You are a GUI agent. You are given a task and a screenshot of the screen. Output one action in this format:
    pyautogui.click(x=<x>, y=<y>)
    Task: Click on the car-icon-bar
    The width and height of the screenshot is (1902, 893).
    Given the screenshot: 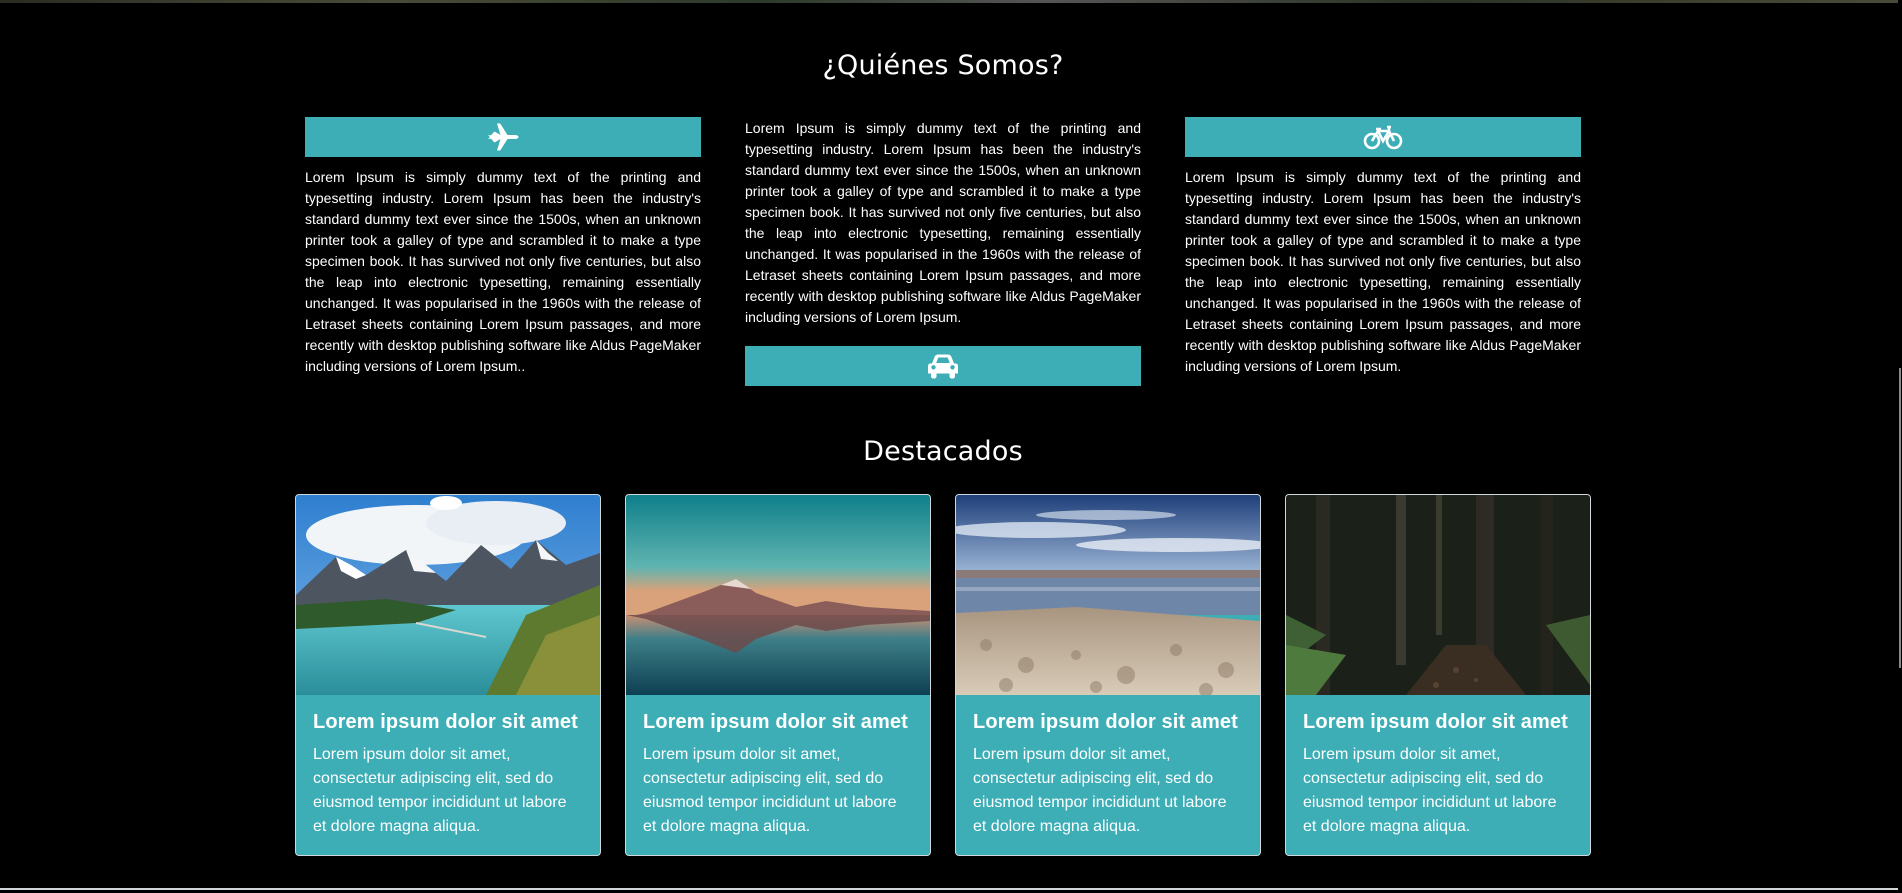 What is the action you would take?
    pyautogui.click(x=943, y=366)
    